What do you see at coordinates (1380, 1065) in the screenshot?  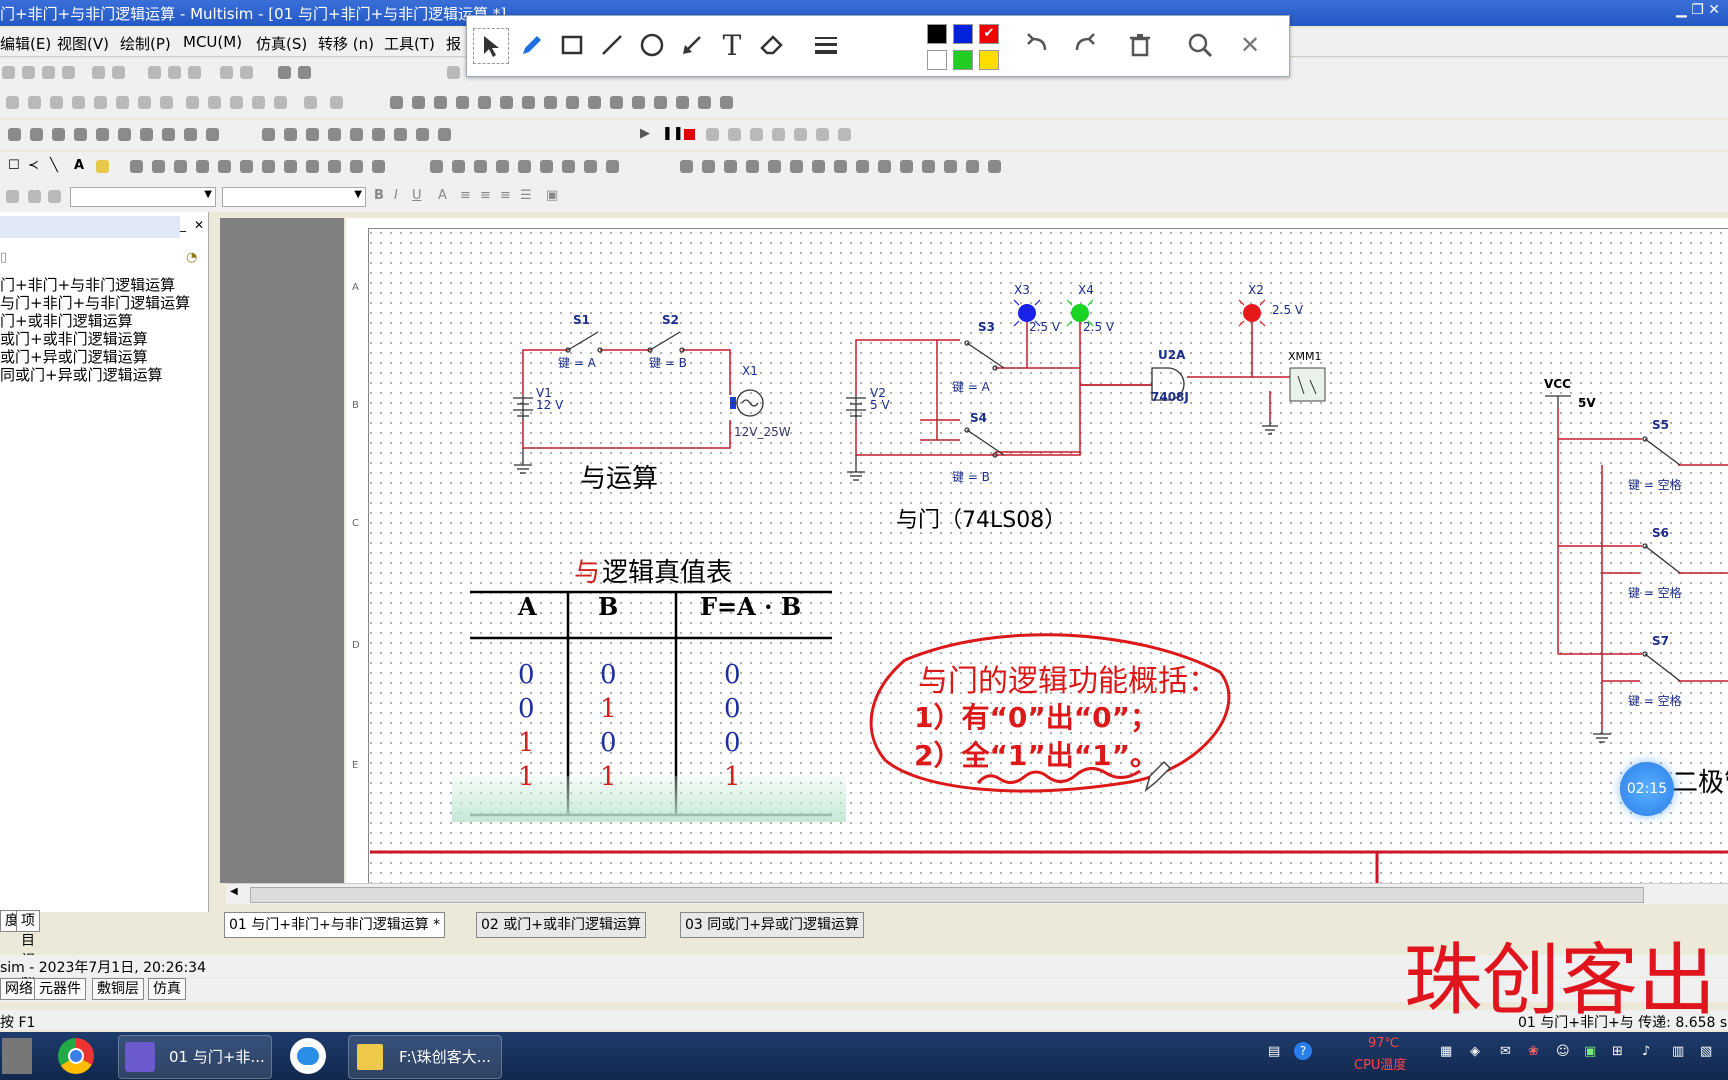 I see `cpu-temp-label: CPU温度` at bounding box center [1380, 1065].